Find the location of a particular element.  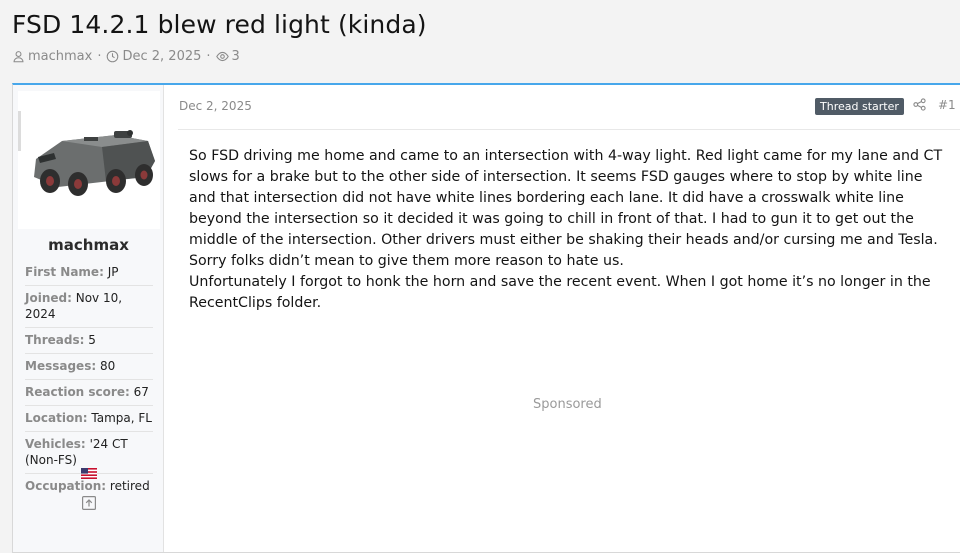

stat-threads: Threads: 5 is located at coordinates (89, 341).